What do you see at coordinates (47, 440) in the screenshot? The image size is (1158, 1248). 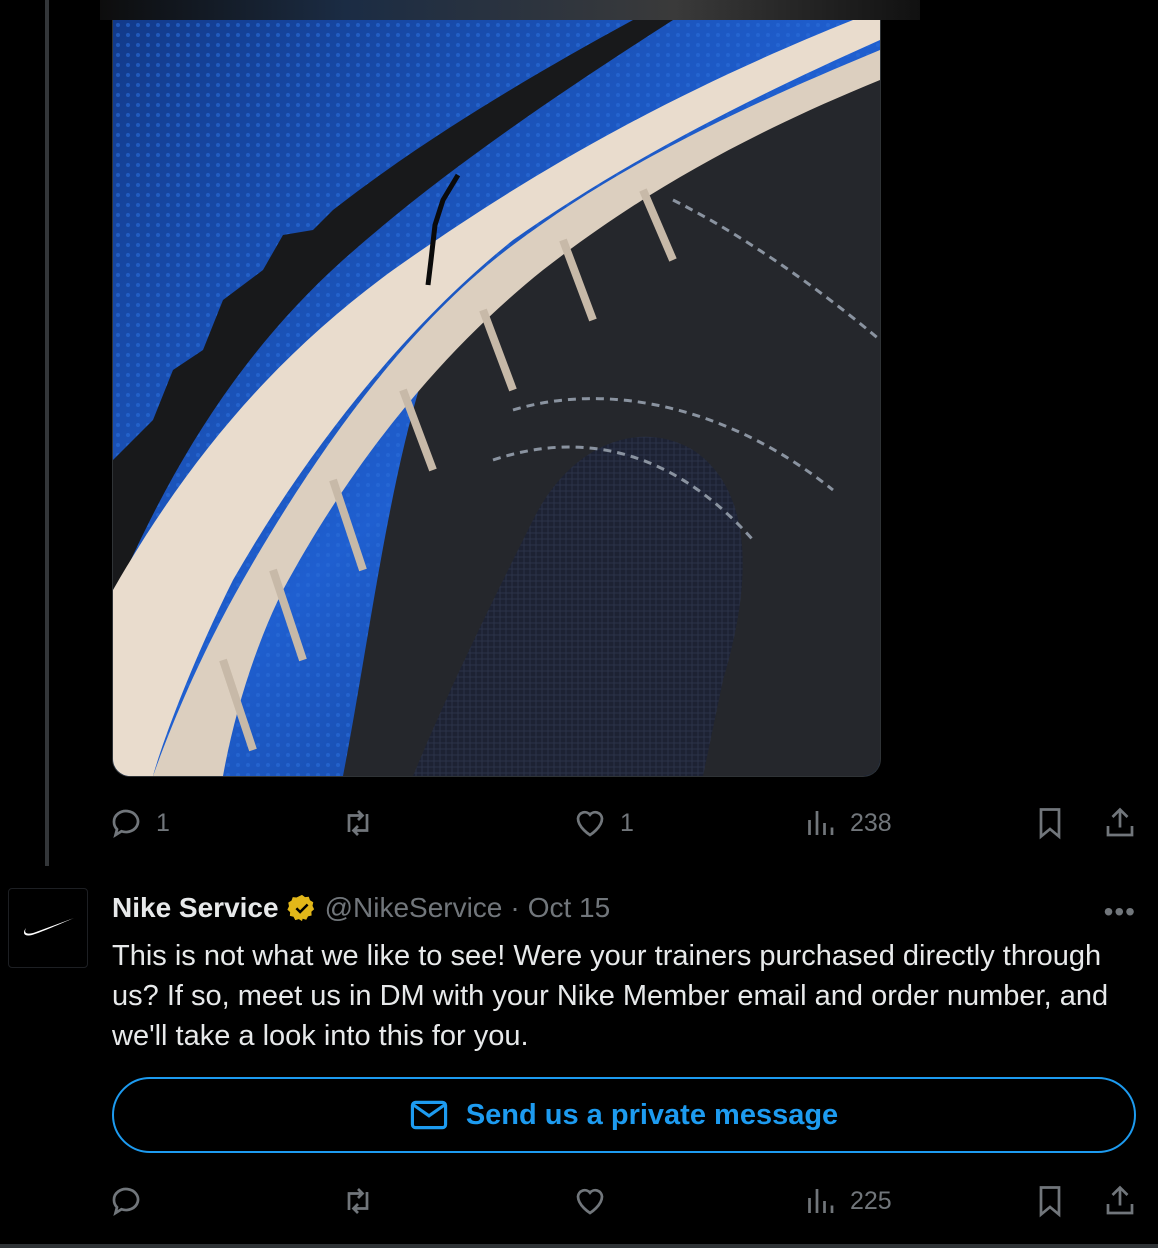 I see `thread-connector-line` at bounding box center [47, 440].